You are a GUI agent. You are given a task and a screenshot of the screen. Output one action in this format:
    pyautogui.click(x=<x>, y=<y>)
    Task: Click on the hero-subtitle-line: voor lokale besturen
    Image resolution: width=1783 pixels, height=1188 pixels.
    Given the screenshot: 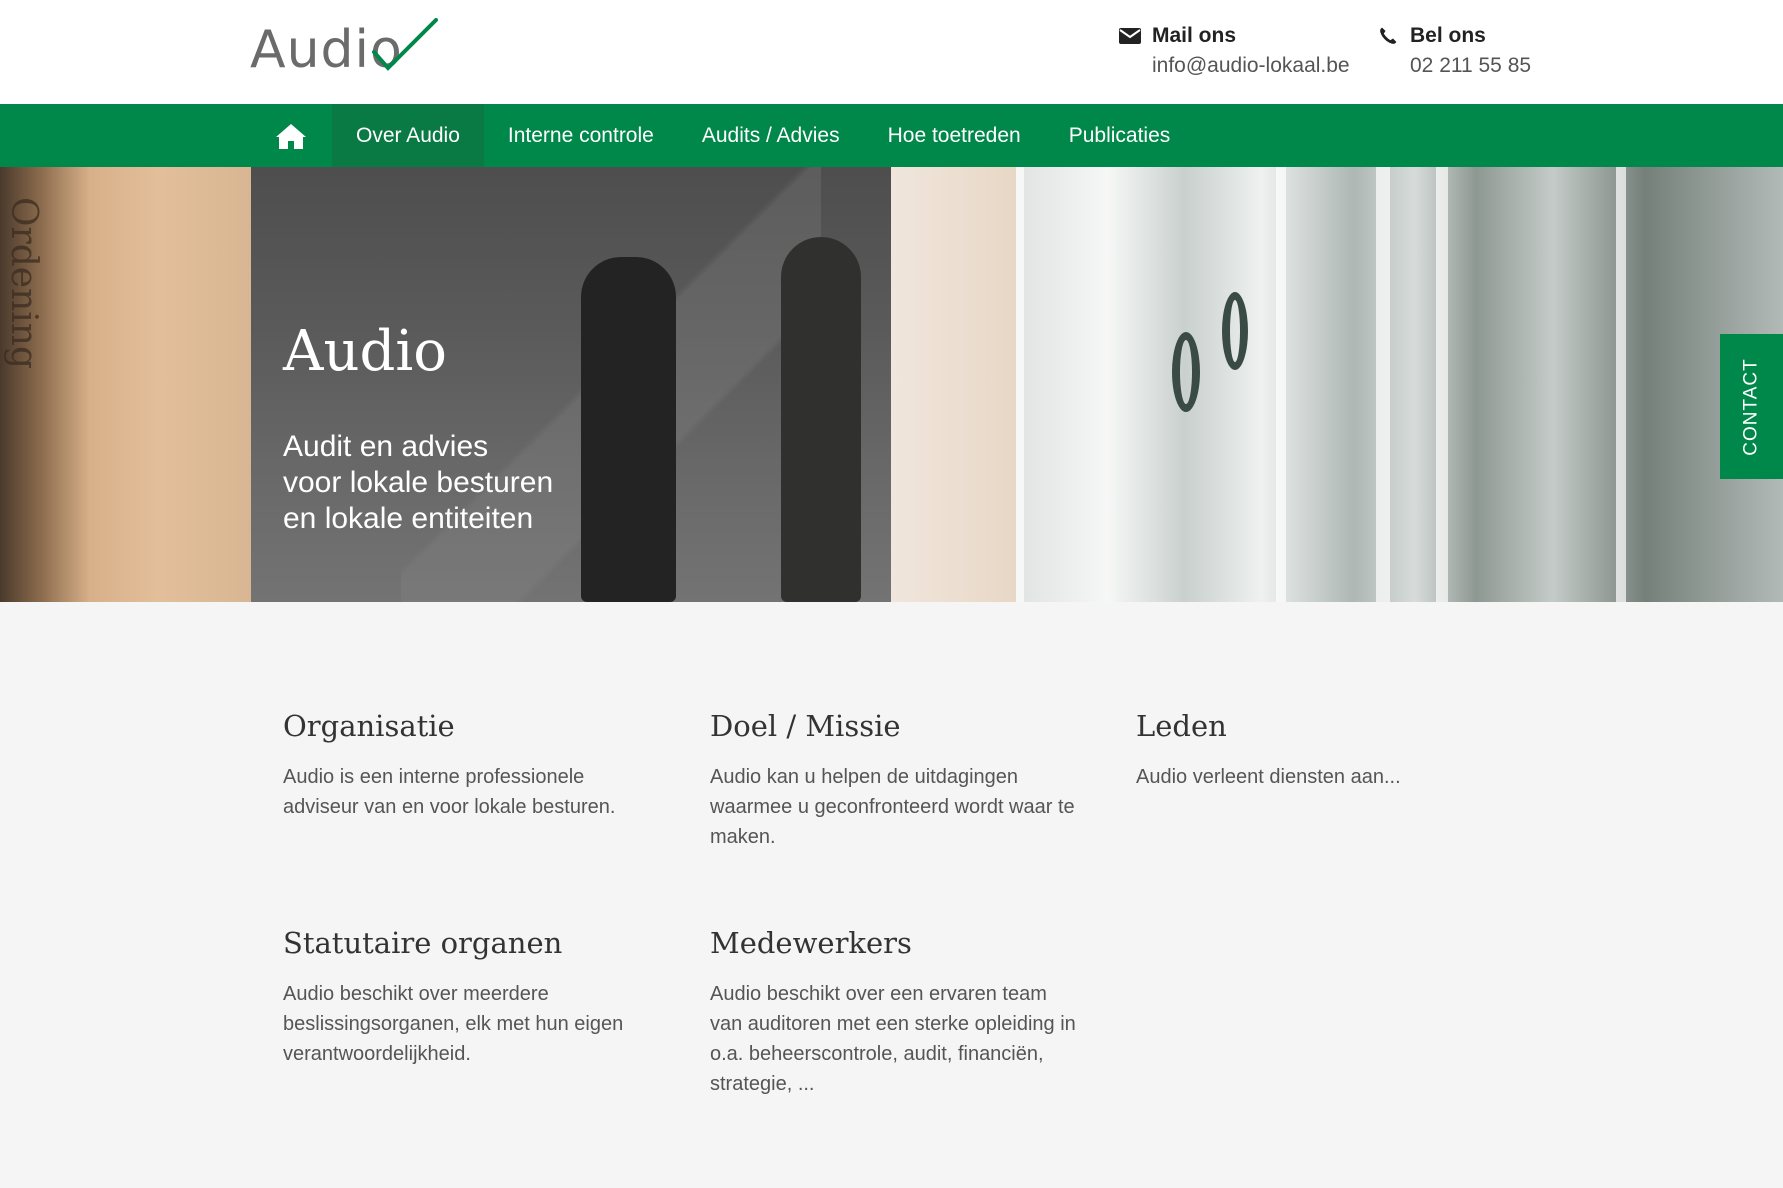 What is the action you would take?
    pyautogui.click(x=418, y=482)
    